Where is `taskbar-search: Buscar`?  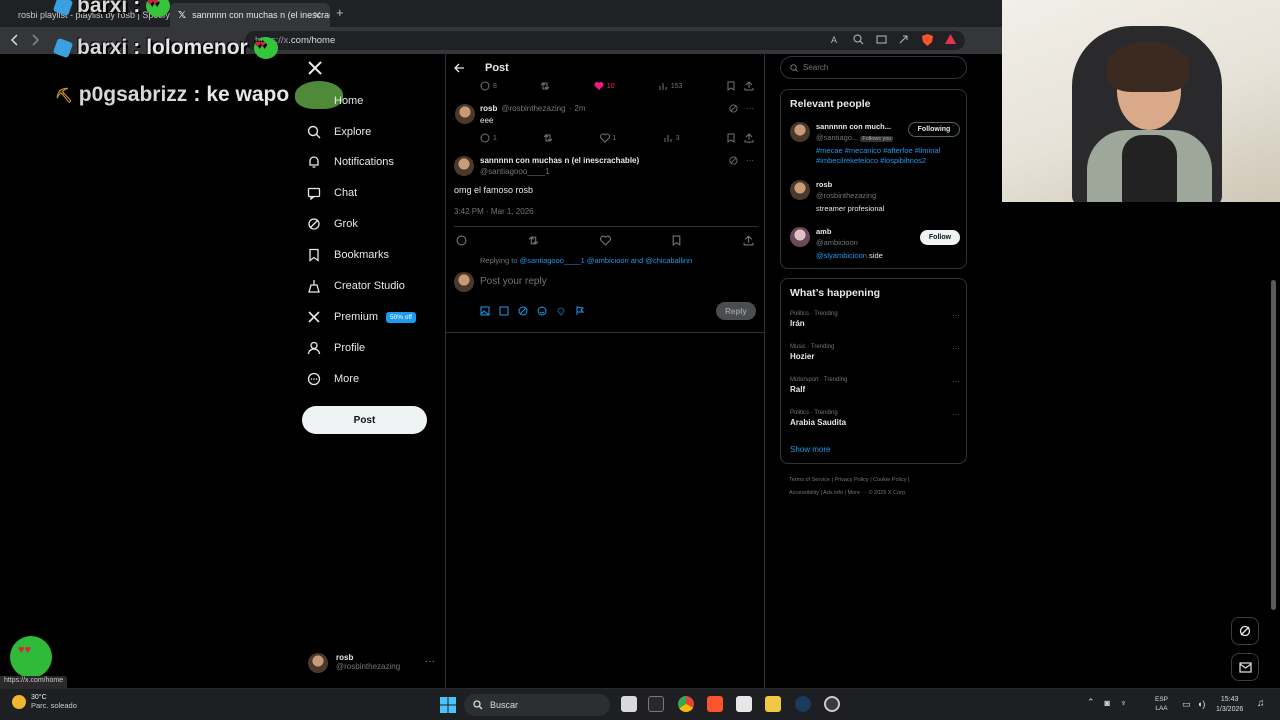
taskbar-search: Buscar is located at coordinates (537, 705).